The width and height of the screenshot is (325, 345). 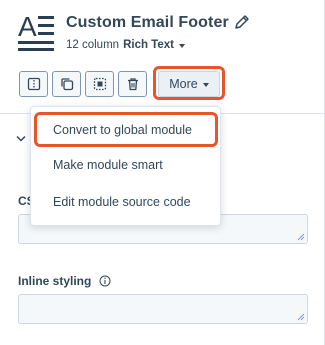 I want to click on inline-styling-label: Inline styling, so click(x=55, y=281).